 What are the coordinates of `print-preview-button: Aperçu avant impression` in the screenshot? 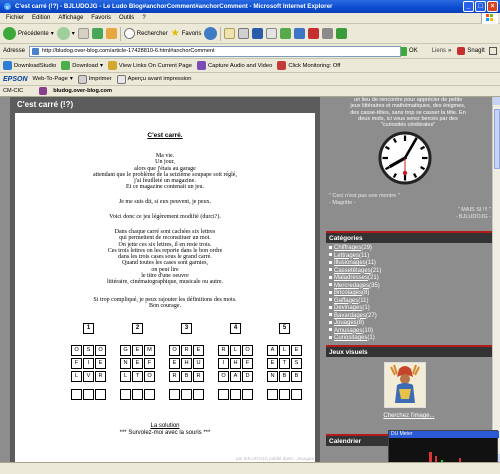 It's located at (153, 79).